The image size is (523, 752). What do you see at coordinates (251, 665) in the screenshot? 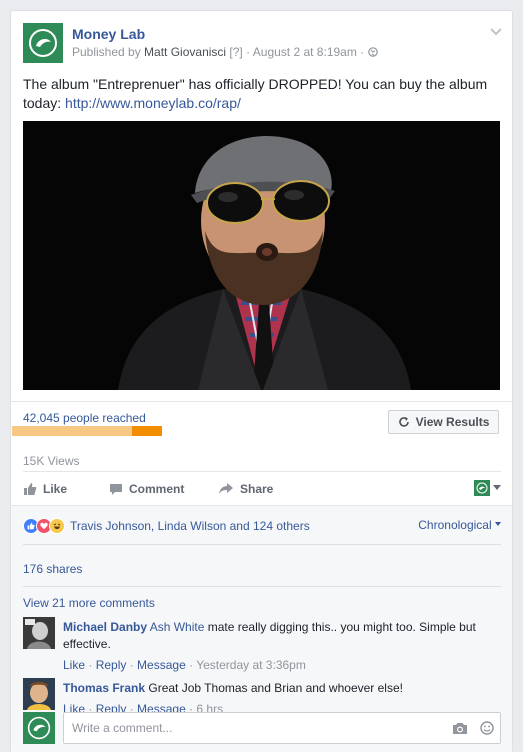
I see `comment-time: Yesterday at 3:36pm` at bounding box center [251, 665].